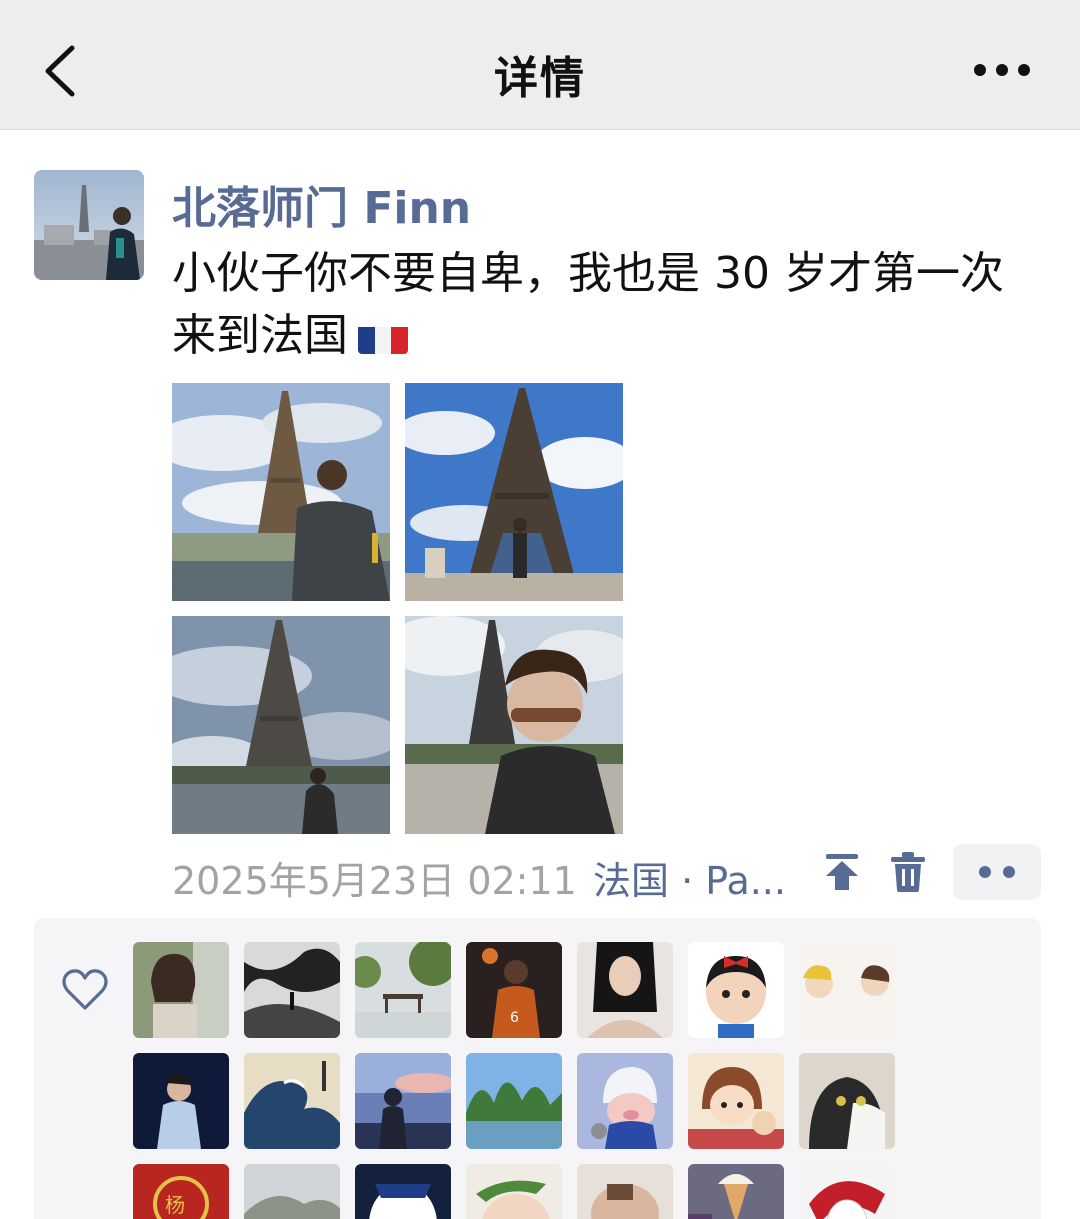  Describe the element at coordinates (175, 1205) in the screenshot. I see `svg-text: 杨` at that location.